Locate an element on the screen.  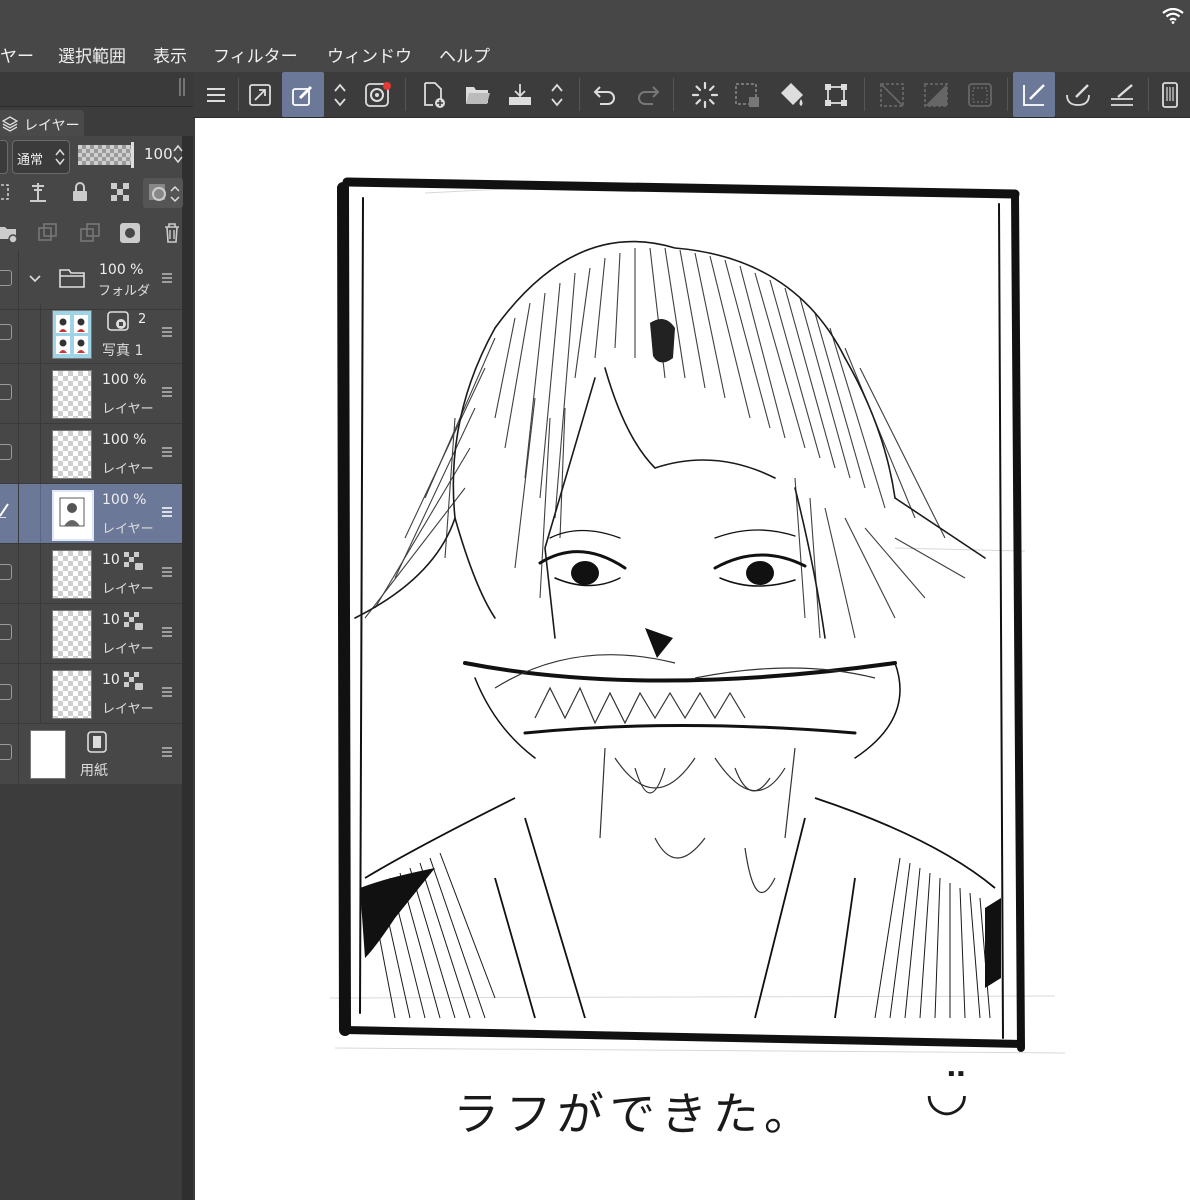
lock-icon is located at coordinates (80, 192).